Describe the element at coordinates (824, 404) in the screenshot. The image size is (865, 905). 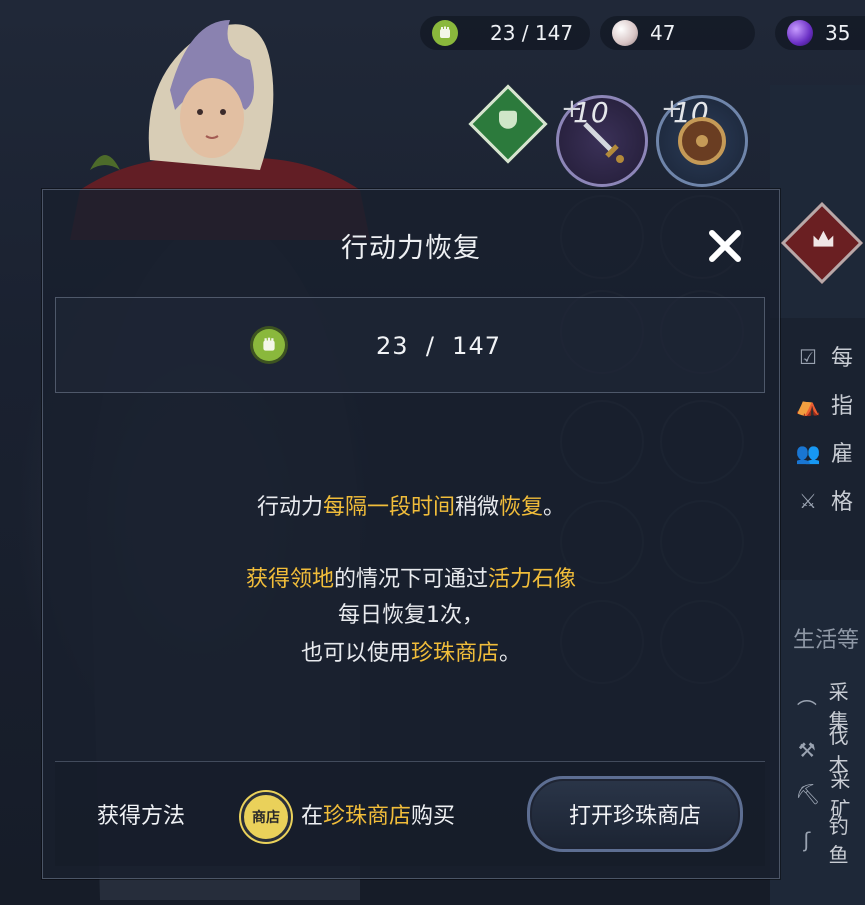
I see `side-item-camp: ⛺ 指` at that location.